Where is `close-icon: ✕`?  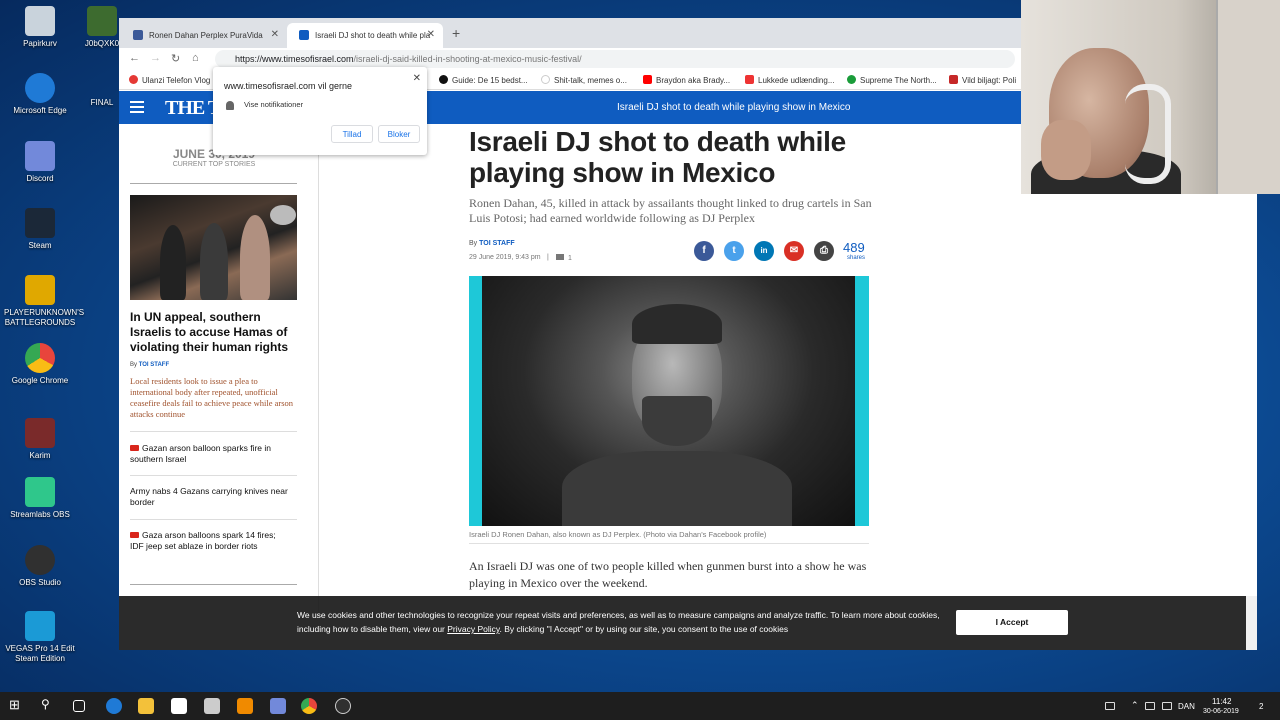 close-icon: ✕ is located at coordinates (417, 78).